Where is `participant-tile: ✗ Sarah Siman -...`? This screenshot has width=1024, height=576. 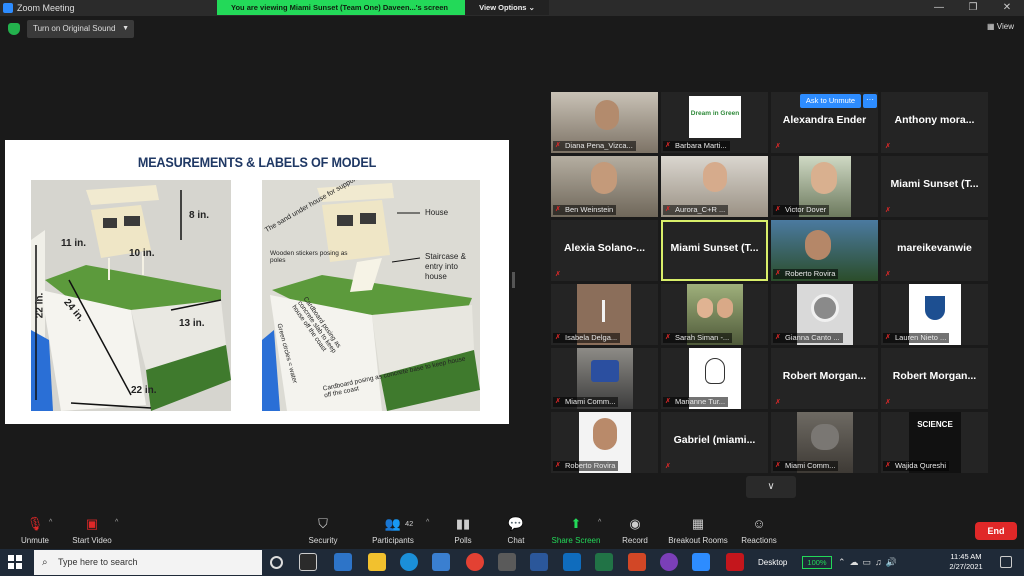 participant-tile: ✗ Sarah Siman -... is located at coordinates (714, 314).